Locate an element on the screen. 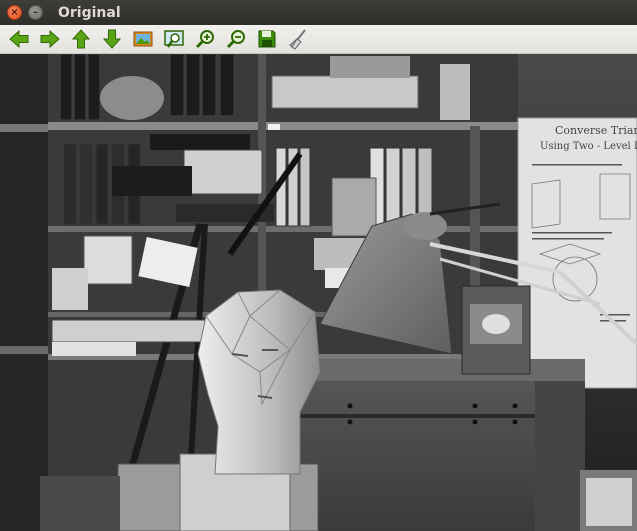 The width and height of the screenshot is (637, 531). zoom-in-icon is located at coordinates (204, 39).